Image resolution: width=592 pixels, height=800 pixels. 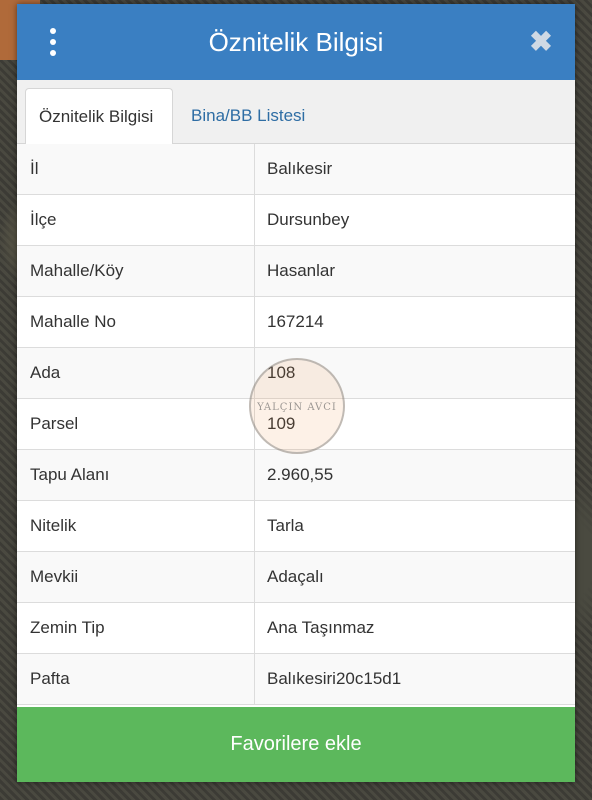 I want to click on dialog-header: Öznitelik Bilgisi ✖, so click(x=296, y=42).